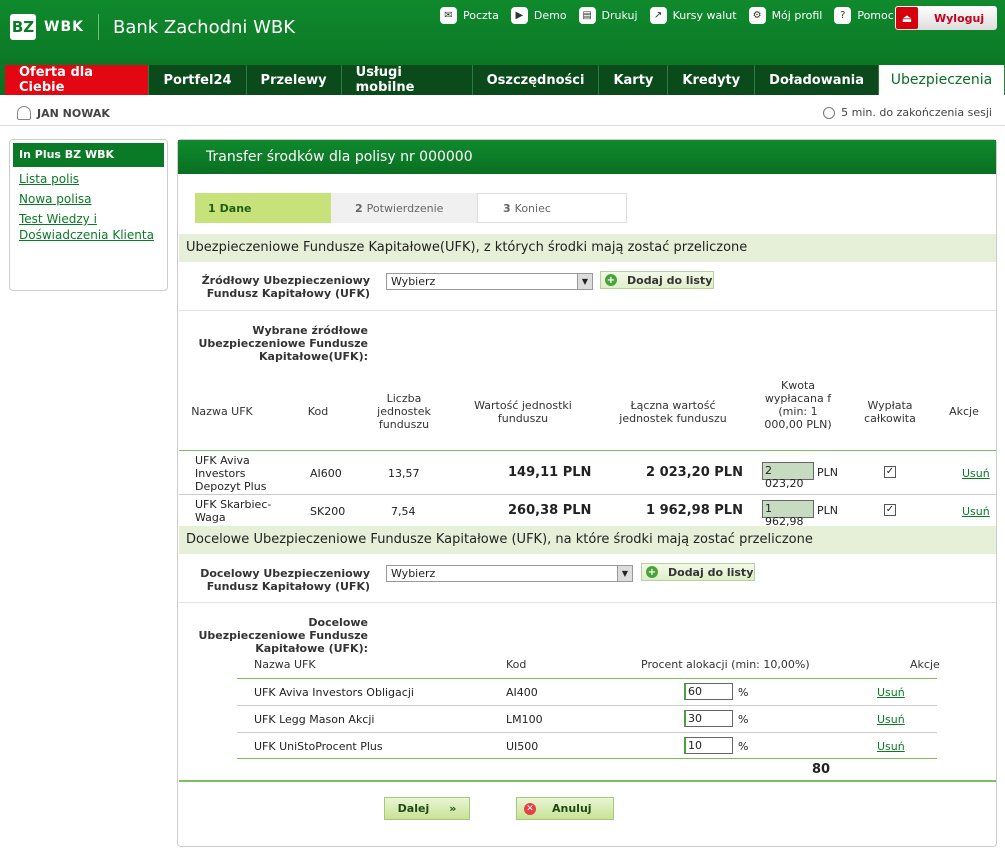  I want to click on logout-icon: ⏏, so click(907, 18).